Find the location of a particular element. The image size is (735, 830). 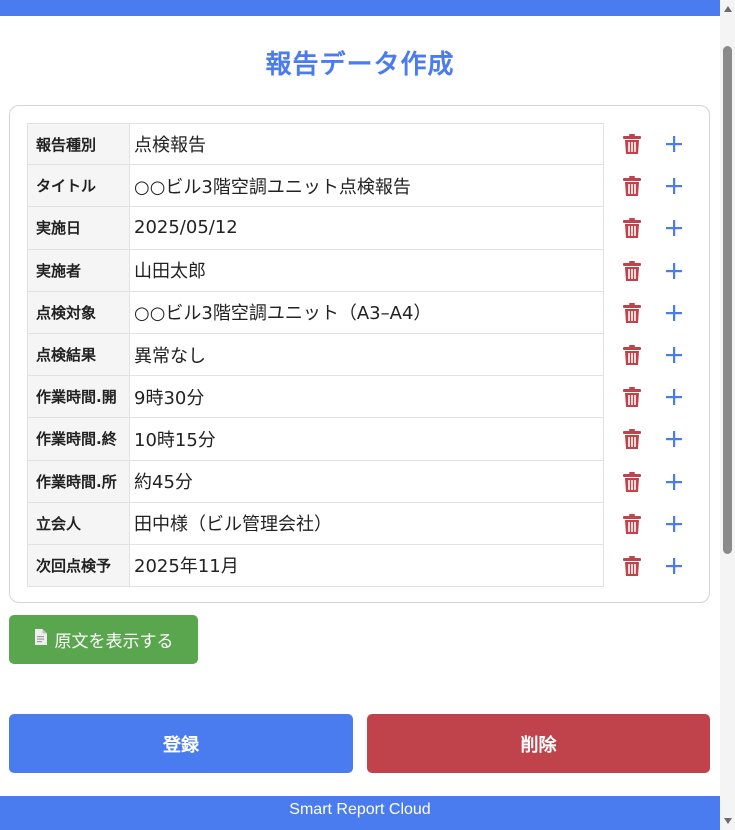

row-key: 作業時間.所 is located at coordinates (78, 481).